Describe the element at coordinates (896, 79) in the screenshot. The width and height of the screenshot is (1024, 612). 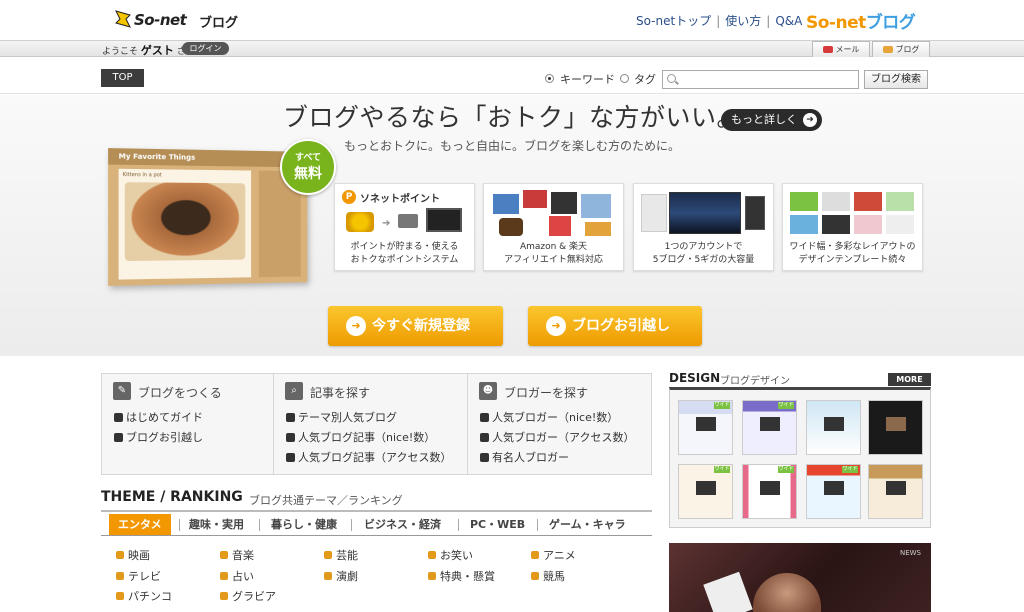
I see `blog-search-button: ブログ検索` at that location.